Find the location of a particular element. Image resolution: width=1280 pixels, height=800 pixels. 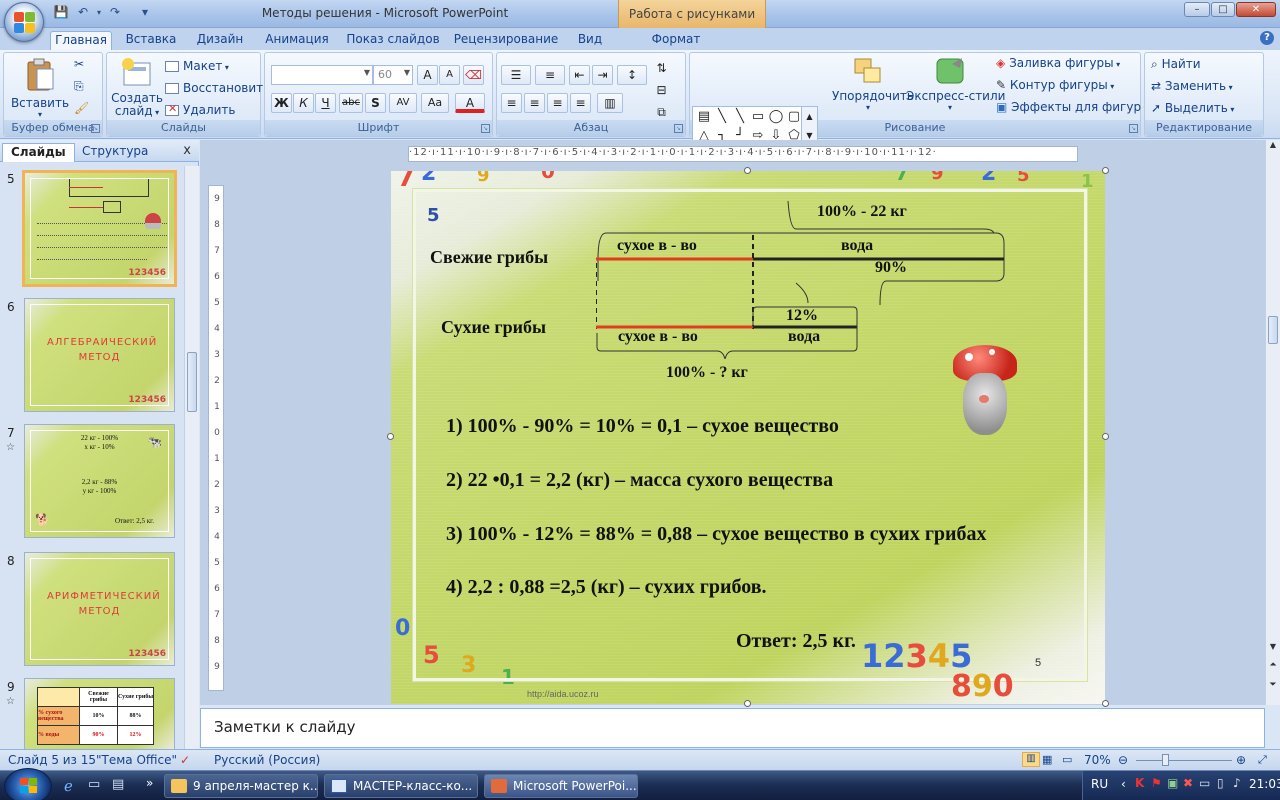

tab-view: Вид is located at coordinates (590, 41).